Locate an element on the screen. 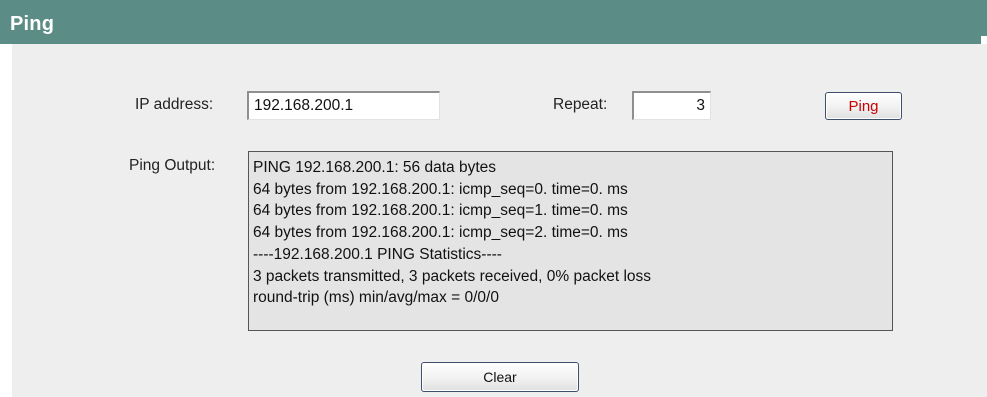 The height and width of the screenshot is (397, 987). clear-button: Clear is located at coordinates (500, 377).